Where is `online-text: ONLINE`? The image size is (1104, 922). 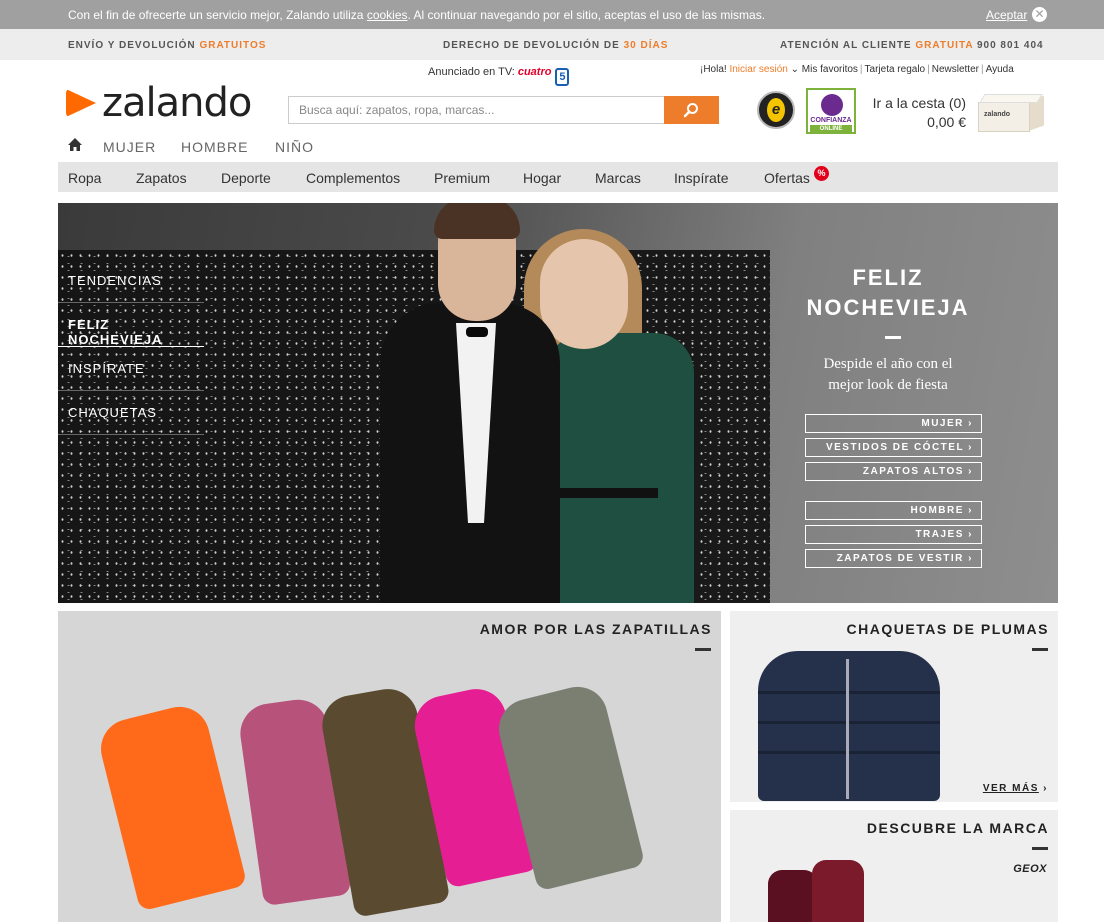 online-text: ONLINE is located at coordinates (831, 129).